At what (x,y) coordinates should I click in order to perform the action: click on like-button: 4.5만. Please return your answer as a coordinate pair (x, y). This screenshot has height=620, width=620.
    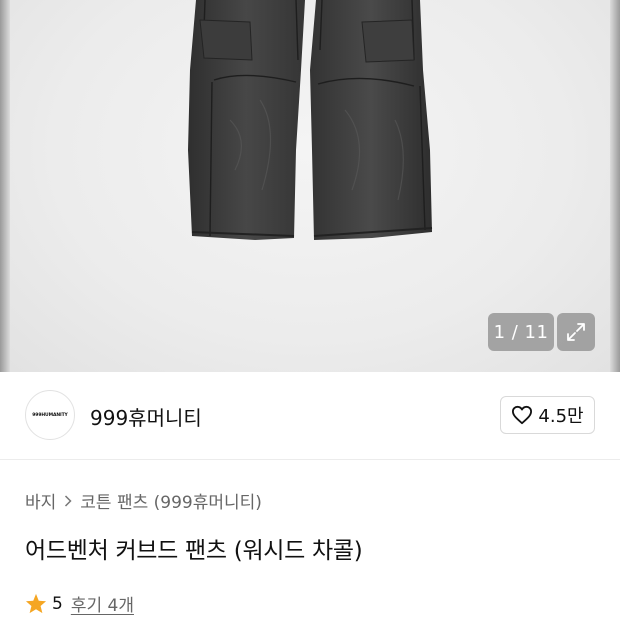
    Looking at the image, I should click on (547, 415).